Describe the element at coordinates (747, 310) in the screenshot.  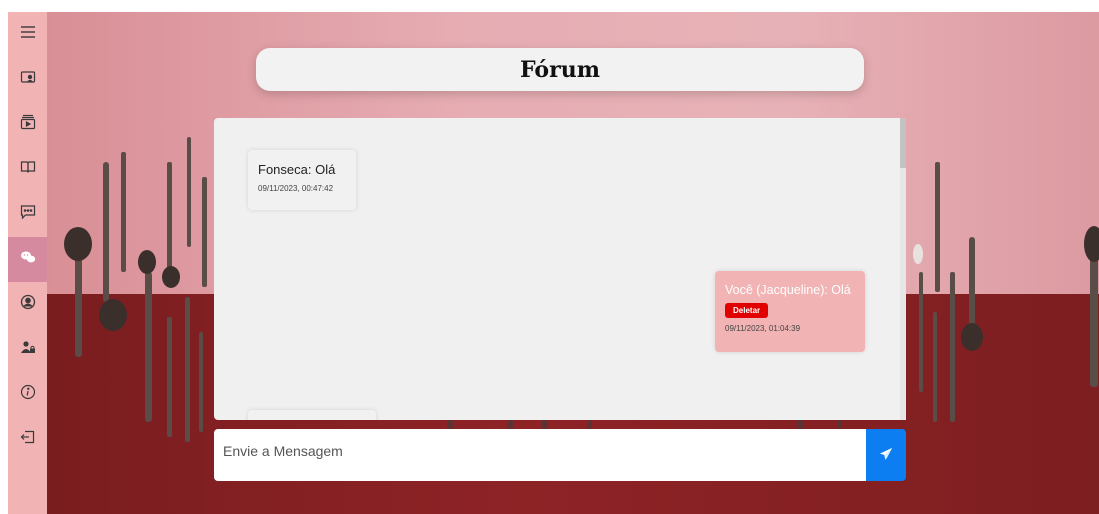
I see `delete-message-button: Deletar` at that location.